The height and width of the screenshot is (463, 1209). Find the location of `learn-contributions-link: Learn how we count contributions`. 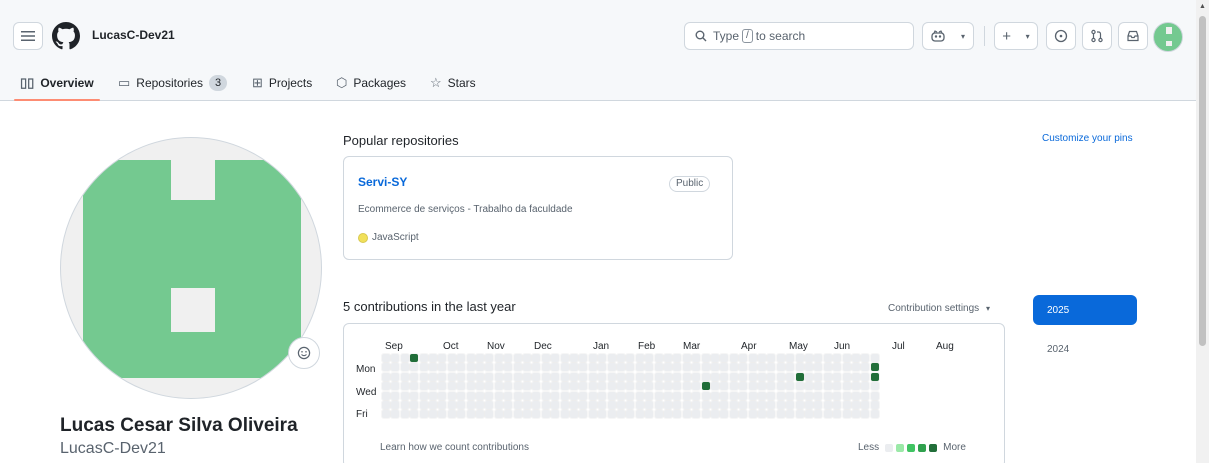

learn-contributions-link: Learn how we count contributions is located at coordinates (454, 447).